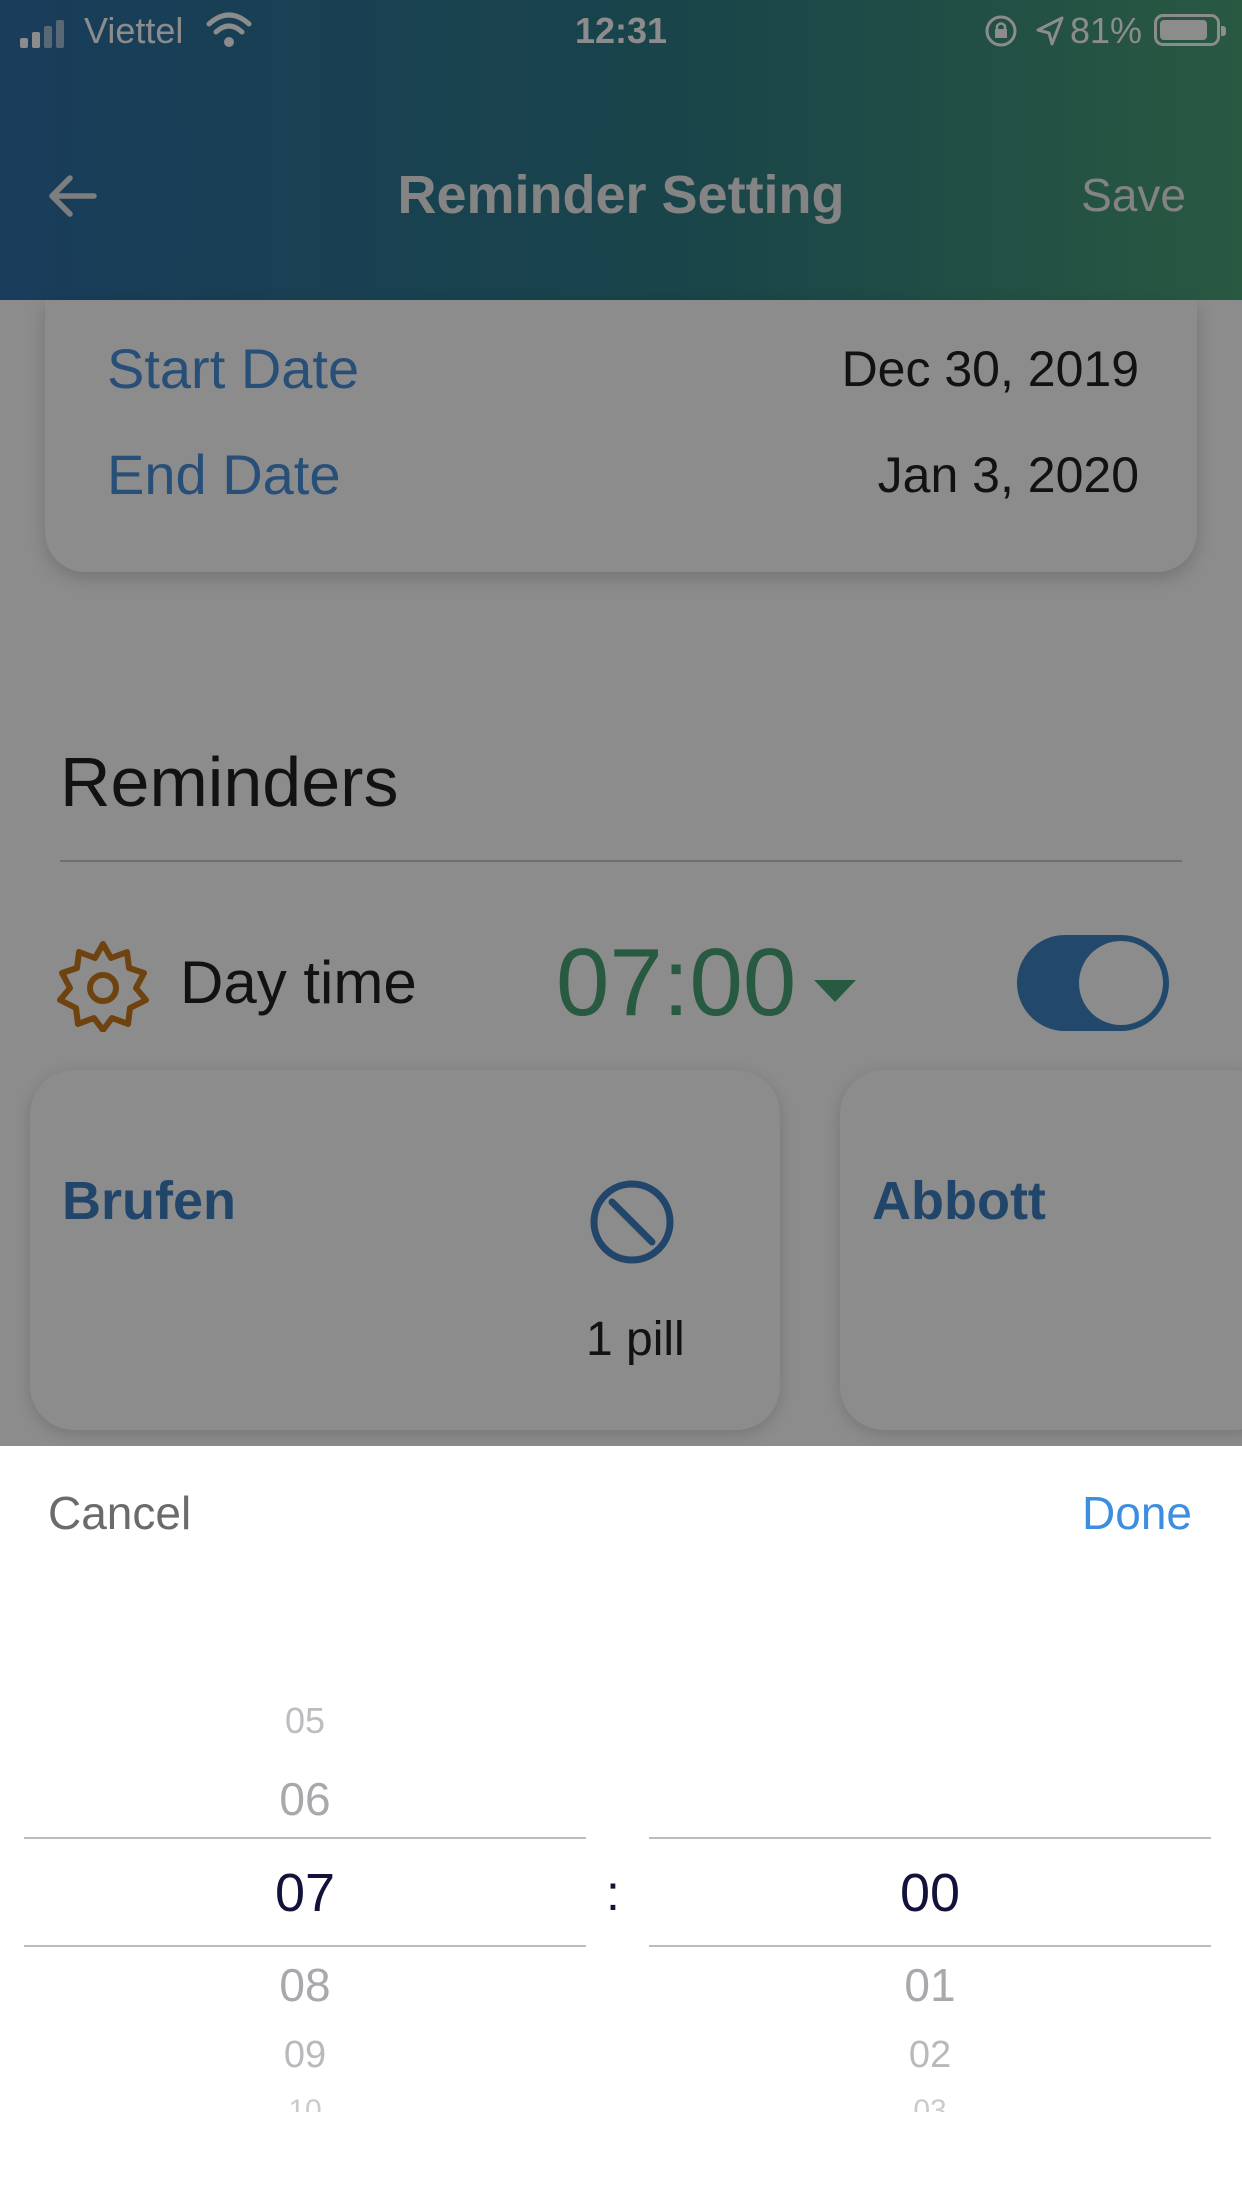  I want to click on minute-option: 02, so click(930, 2055).